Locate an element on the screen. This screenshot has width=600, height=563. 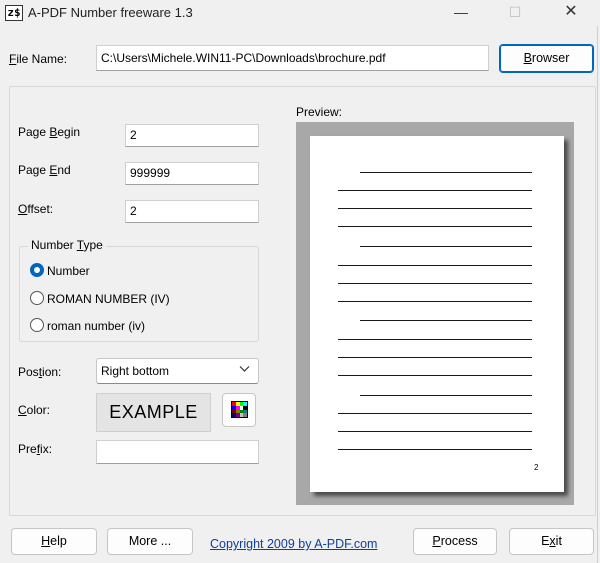
color-label: Color: is located at coordinates (34, 410).